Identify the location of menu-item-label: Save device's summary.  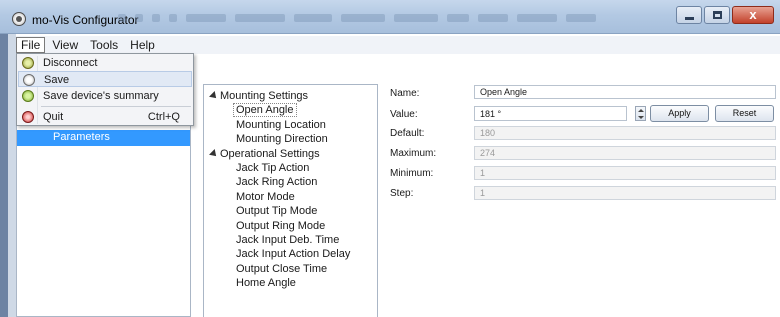
(101, 96).